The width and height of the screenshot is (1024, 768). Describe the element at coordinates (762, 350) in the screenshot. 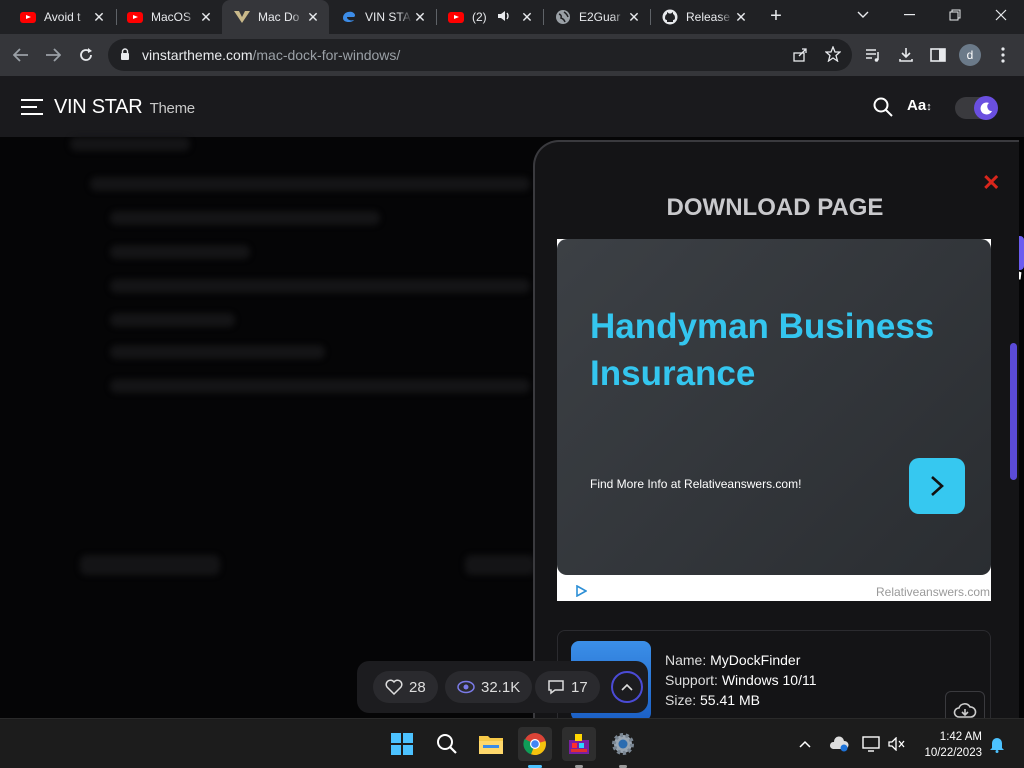

I see `ad-headline: Handyman Business Insurance` at that location.